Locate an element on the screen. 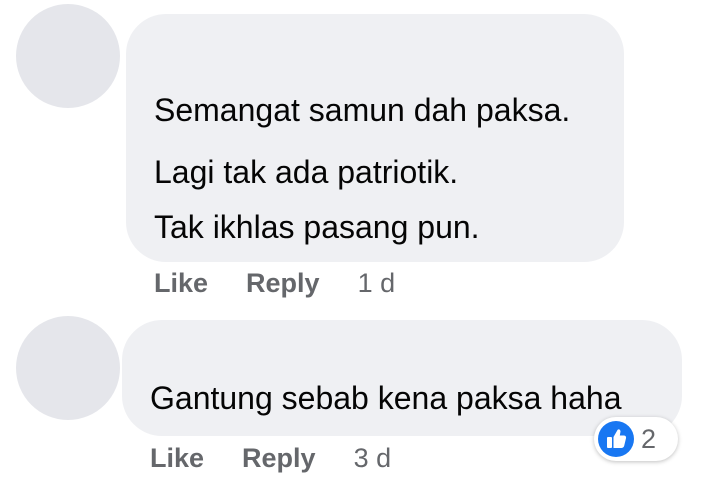 Image resolution: width=707 pixels, height=484 pixels. comment-text-line: Lagi tak ada patriotik. is located at coordinates (306, 172).